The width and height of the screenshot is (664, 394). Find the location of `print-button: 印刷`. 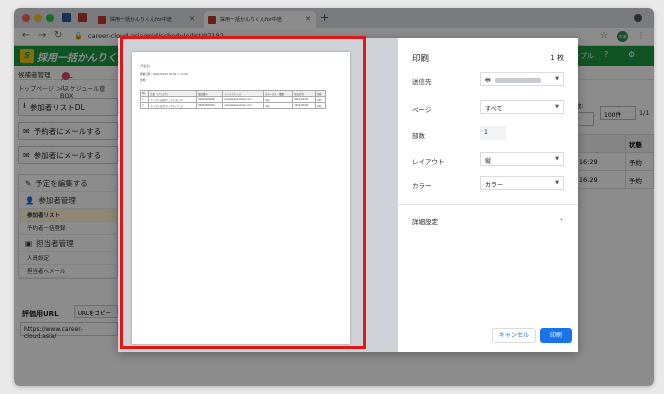

print-button: 印刷 is located at coordinates (556, 335).